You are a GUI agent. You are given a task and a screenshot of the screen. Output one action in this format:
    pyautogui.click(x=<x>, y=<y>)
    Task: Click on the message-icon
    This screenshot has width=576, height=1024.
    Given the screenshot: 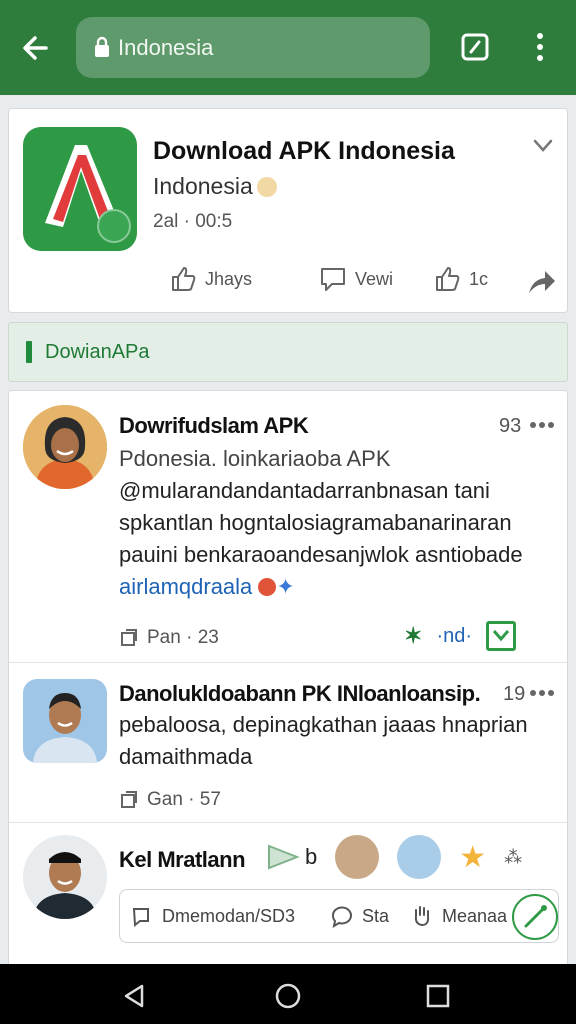 What is the action you would take?
    pyautogui.click(x=140, y=917)
    